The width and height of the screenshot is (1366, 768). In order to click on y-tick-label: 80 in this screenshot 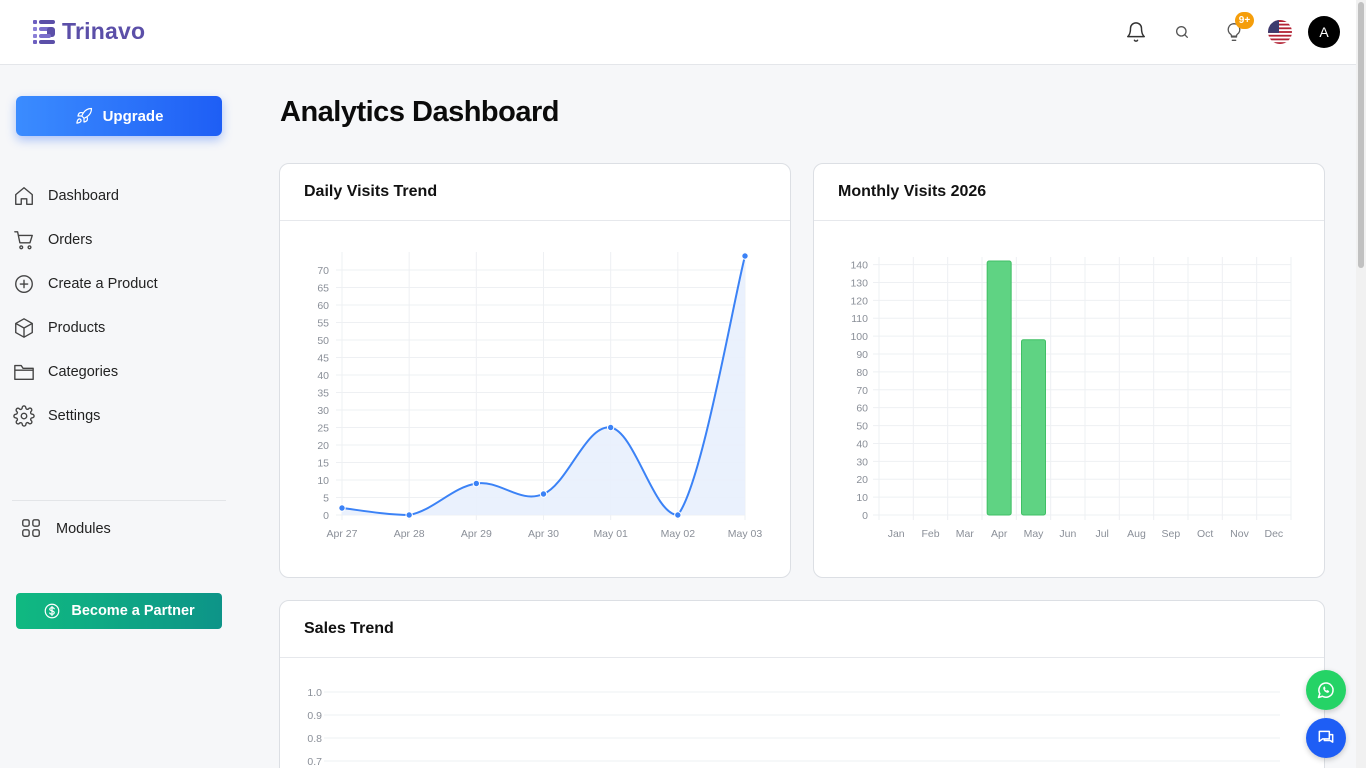, I will do `click(862, 373)`.